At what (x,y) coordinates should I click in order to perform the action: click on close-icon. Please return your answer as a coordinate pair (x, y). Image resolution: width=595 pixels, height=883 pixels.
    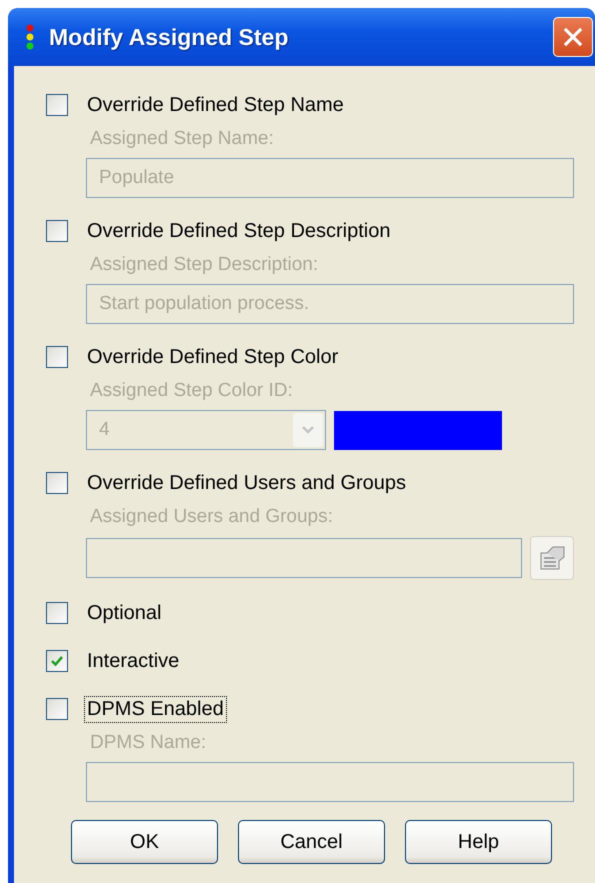
    Looking at the image, I should click on (573, 37).